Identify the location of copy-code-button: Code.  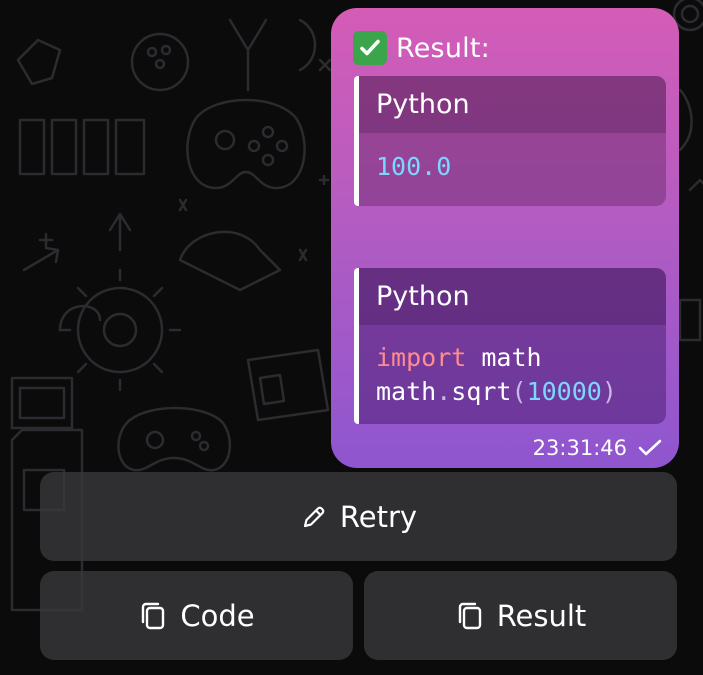
(196, 615).